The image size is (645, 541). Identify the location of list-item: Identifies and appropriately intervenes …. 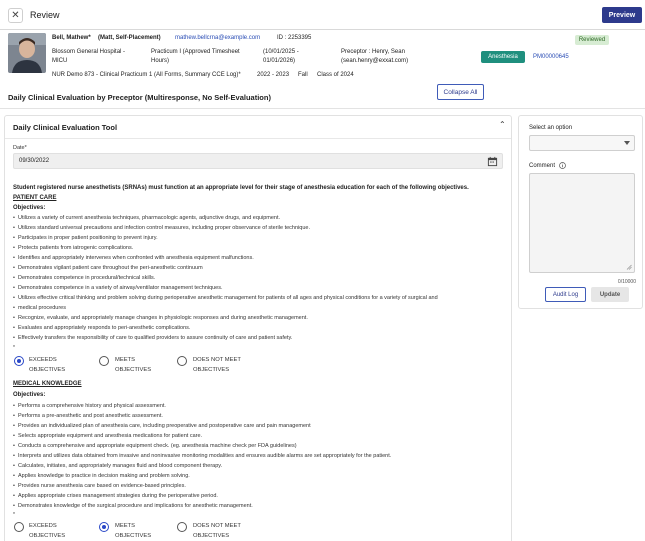
(259, 258).